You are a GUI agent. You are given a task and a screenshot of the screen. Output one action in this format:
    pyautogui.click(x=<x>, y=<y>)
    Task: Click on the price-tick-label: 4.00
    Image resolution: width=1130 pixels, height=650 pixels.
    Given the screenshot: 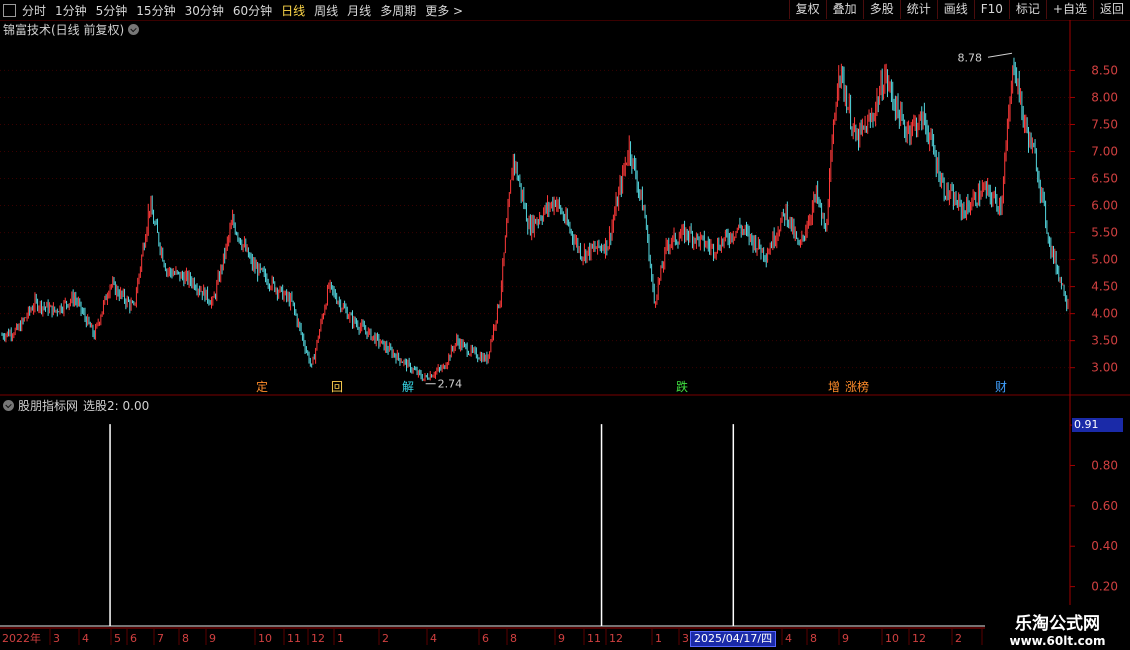 What is the action you would take?
    pyautogui.click(x=1104, y=314)
    